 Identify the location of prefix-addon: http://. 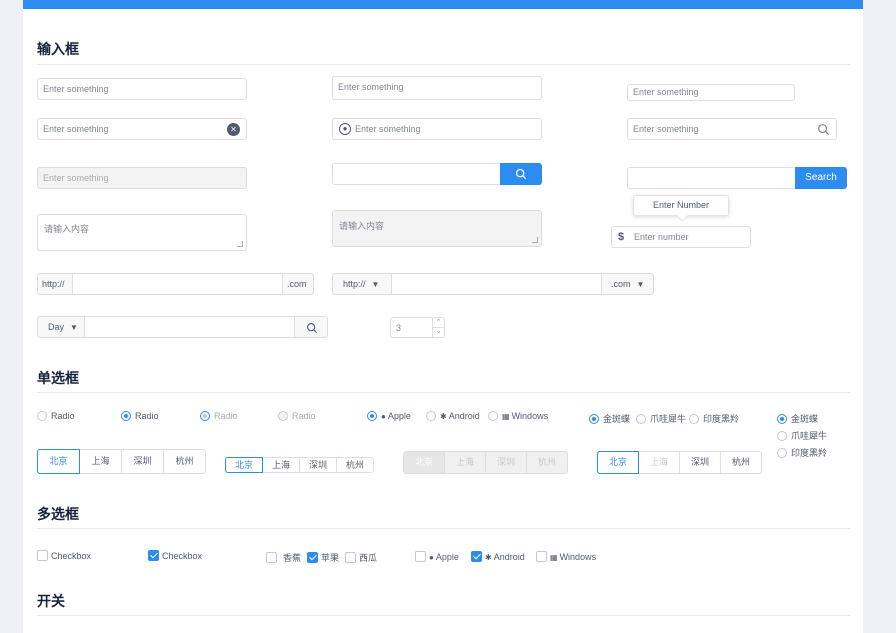
(55, 284).